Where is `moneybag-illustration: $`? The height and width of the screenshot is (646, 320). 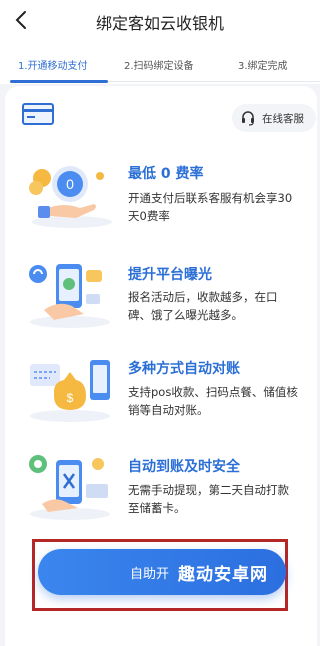
moneybag-illustration: $ is located at coordinates (70, 391).